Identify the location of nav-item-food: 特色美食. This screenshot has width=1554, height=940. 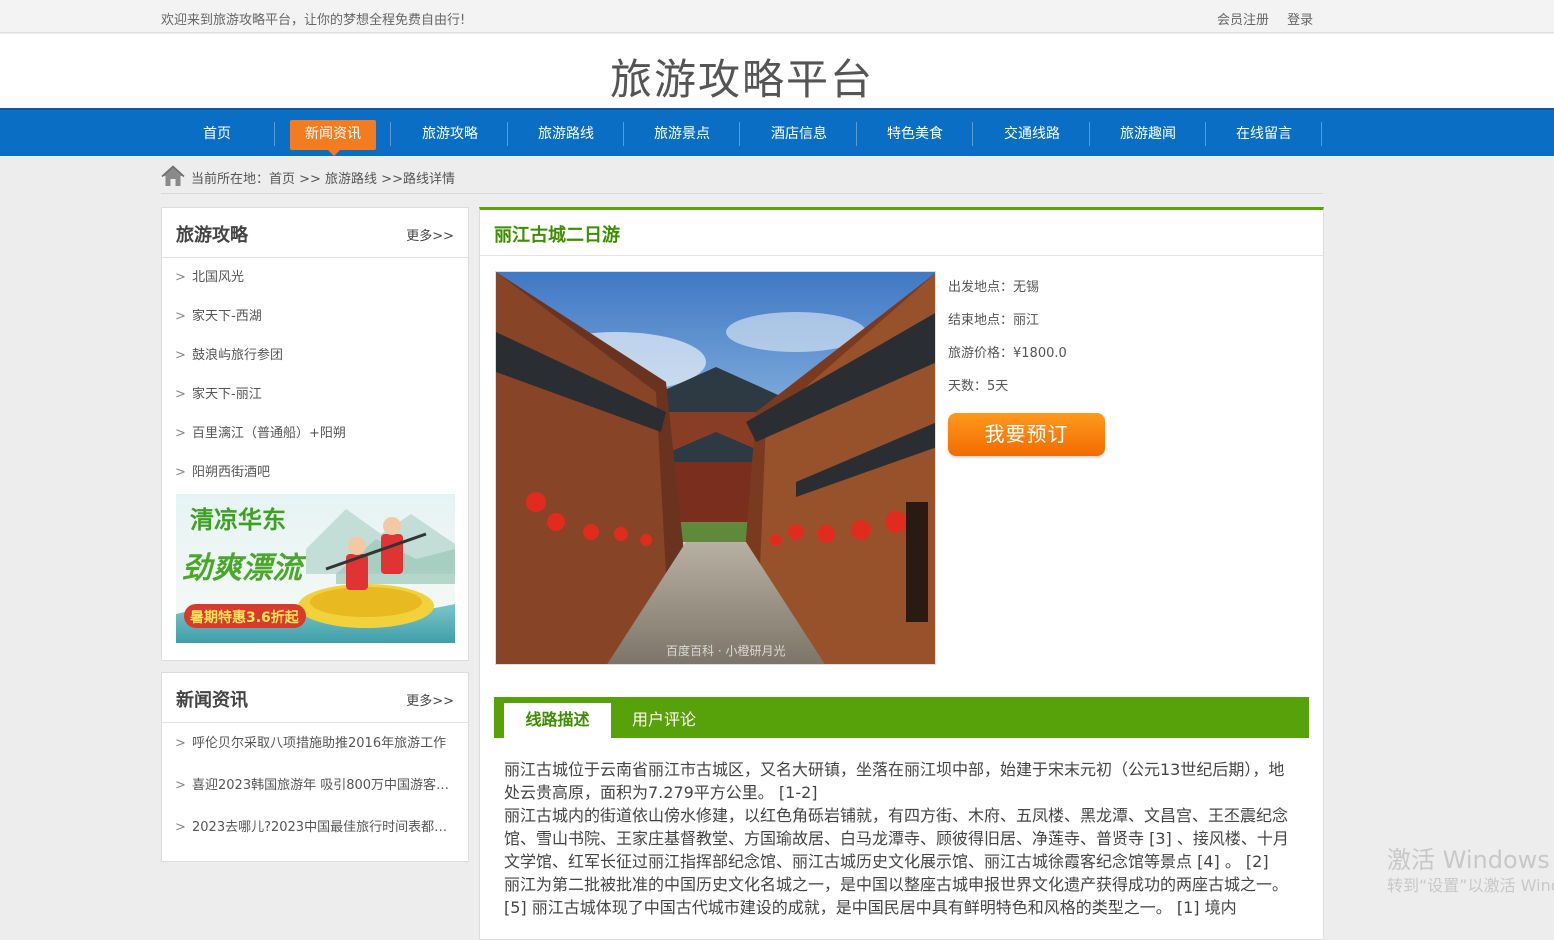
(915, 135).